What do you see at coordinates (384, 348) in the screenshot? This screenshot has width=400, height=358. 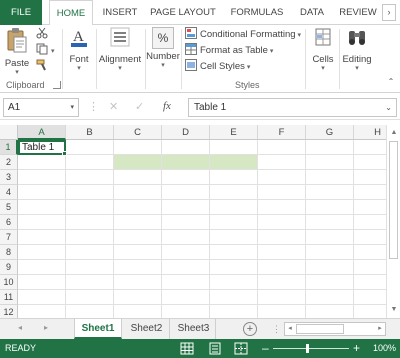 I see `zoom-percent: 100%` at bounding box center [384, 348].